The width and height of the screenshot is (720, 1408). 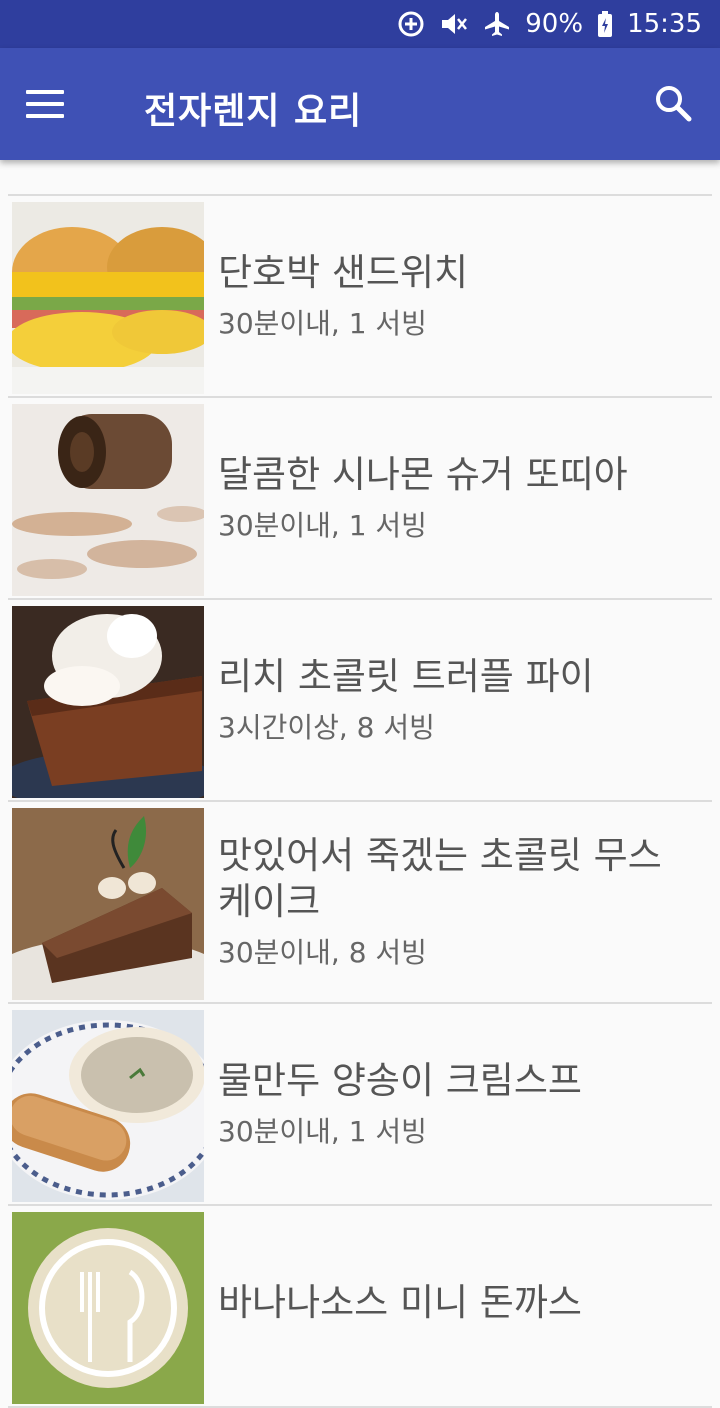 I want to click on battery-charging-icon, so click(x=605, y=24).